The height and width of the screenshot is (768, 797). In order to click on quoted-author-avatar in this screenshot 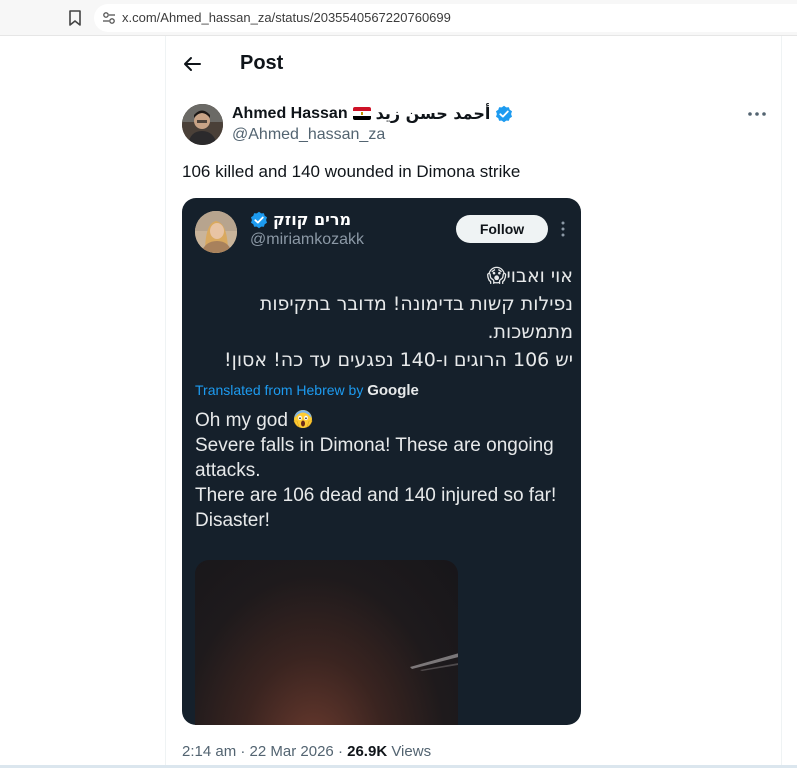, I will do `click(216, 232)`.